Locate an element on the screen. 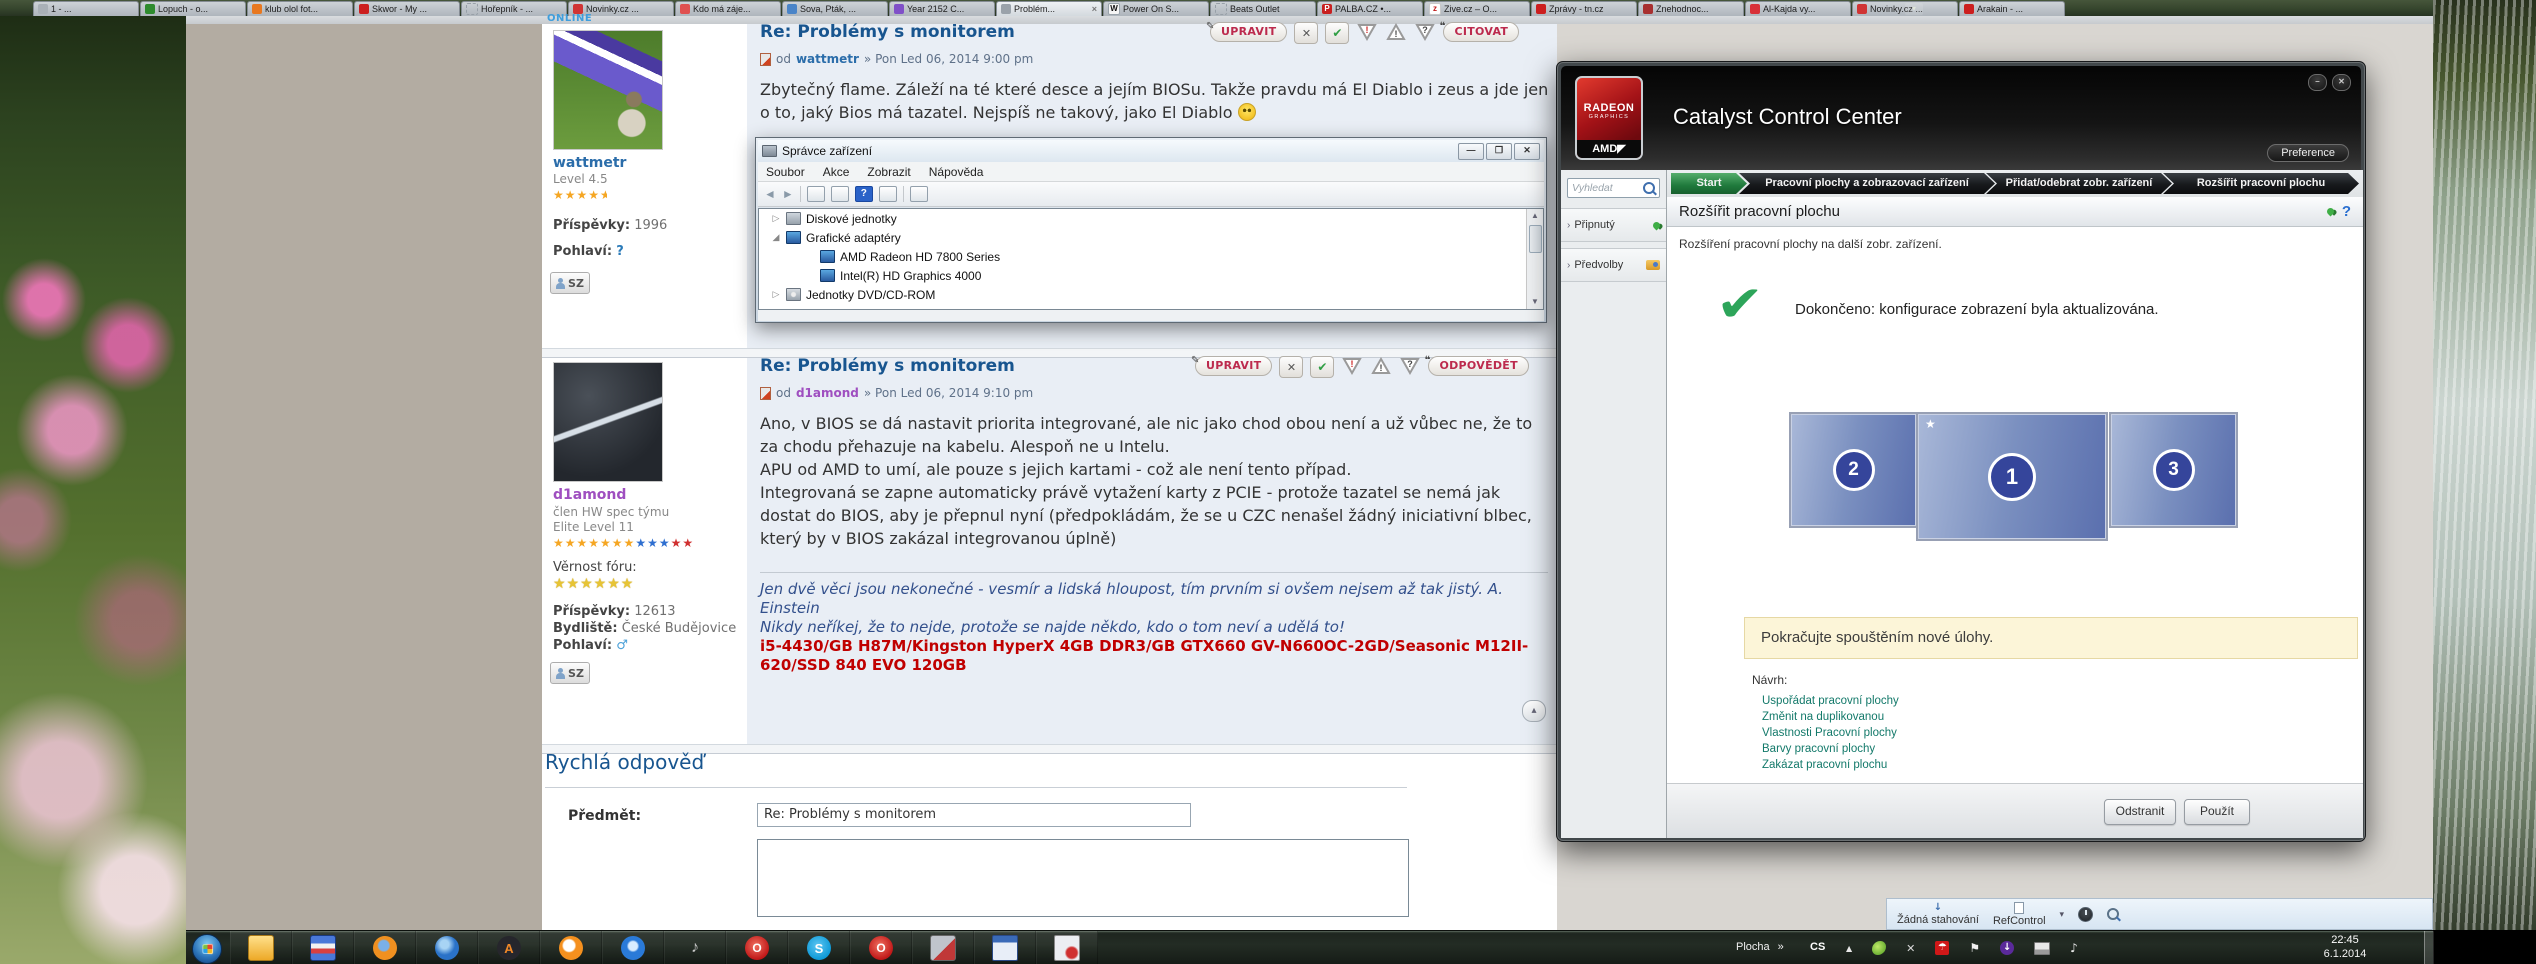 Image resolution: width=2536 pixels, height=964 pixels. hidden-icons-button: ▲ is located at coordinates (1849, 948).